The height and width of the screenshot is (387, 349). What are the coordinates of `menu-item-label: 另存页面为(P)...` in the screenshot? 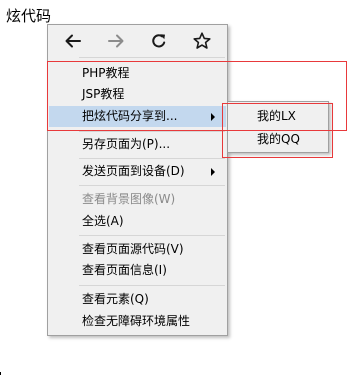 It's located at (126, 144).